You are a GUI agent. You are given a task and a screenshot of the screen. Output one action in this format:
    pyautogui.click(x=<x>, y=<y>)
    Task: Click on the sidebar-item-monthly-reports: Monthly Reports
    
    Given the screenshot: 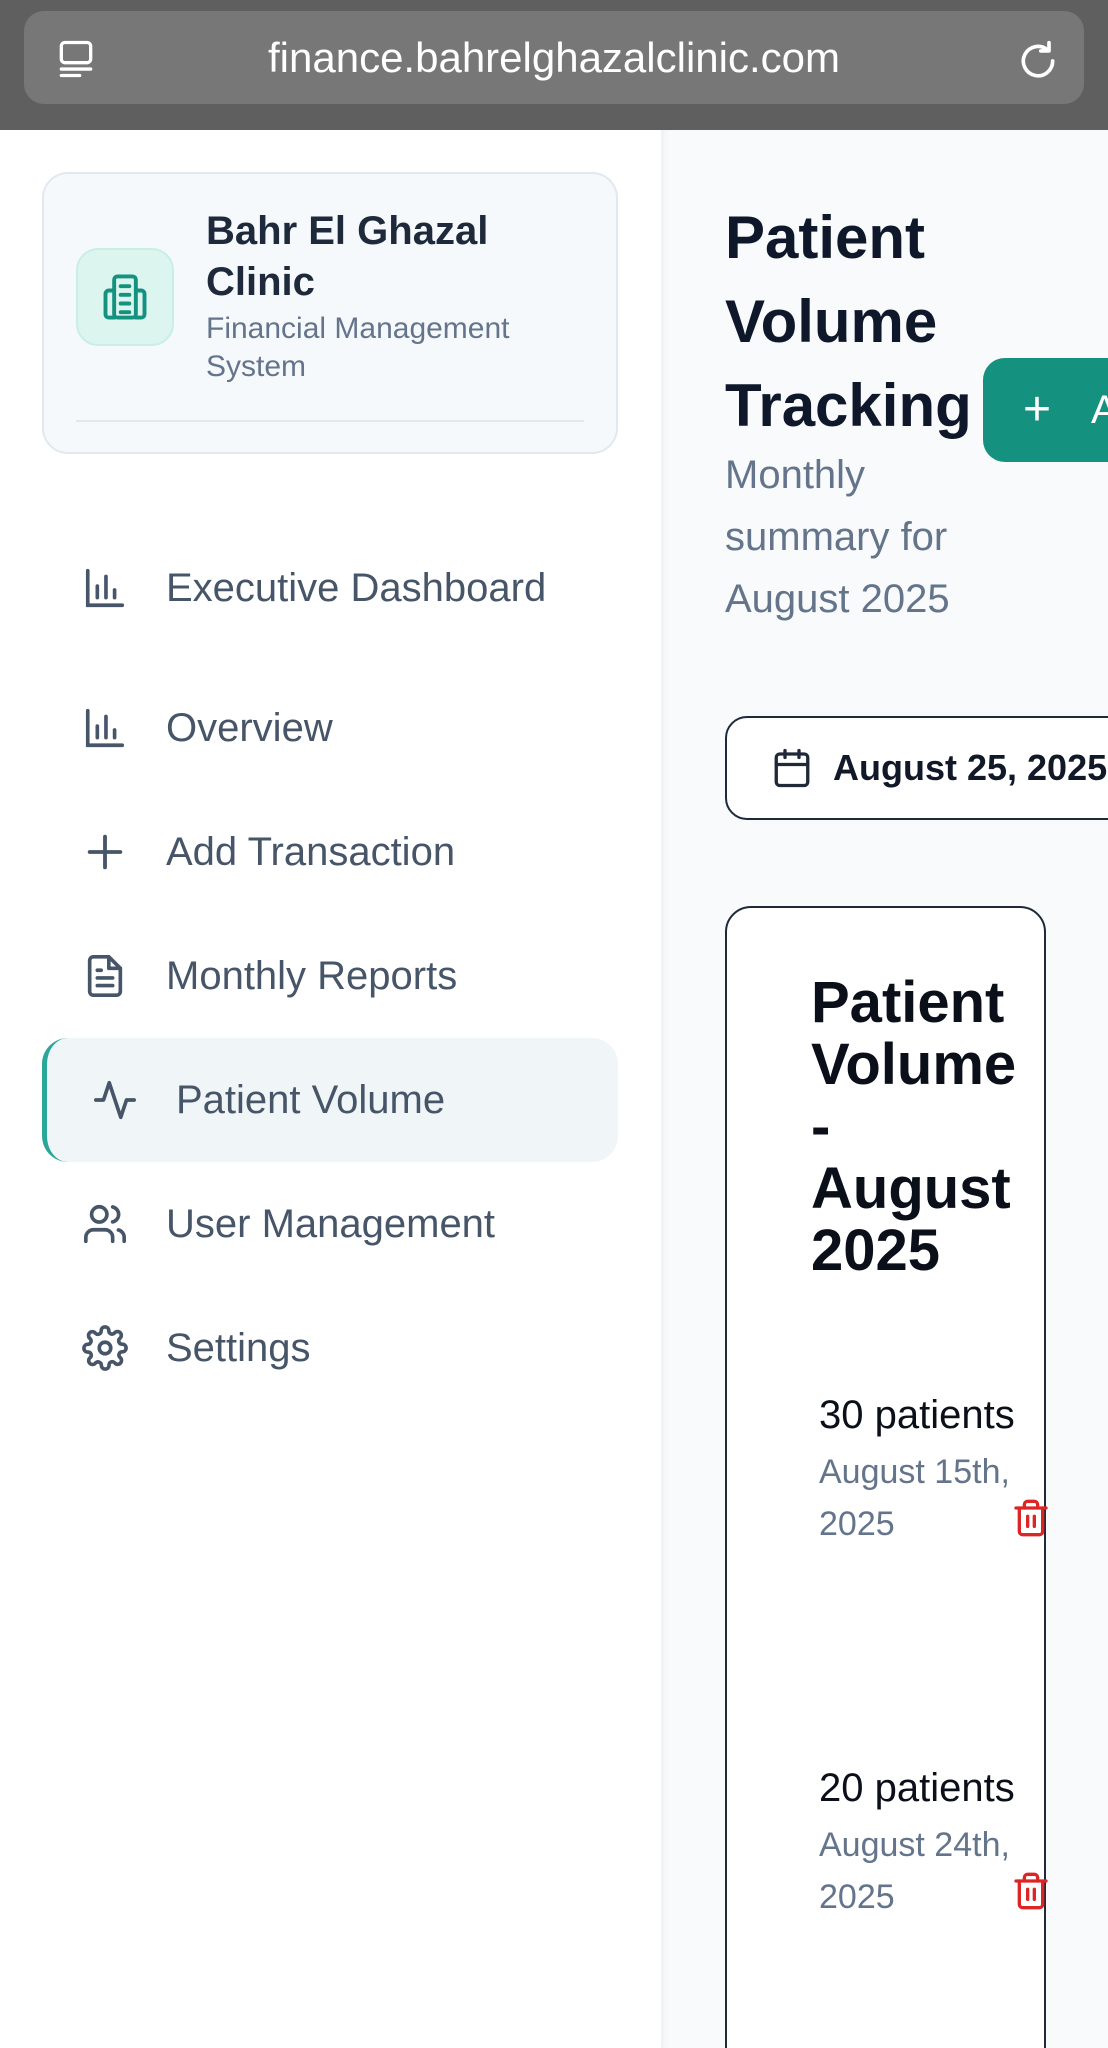 What is the action you would take?
    pyautogui.click(x=330, y=976)
    